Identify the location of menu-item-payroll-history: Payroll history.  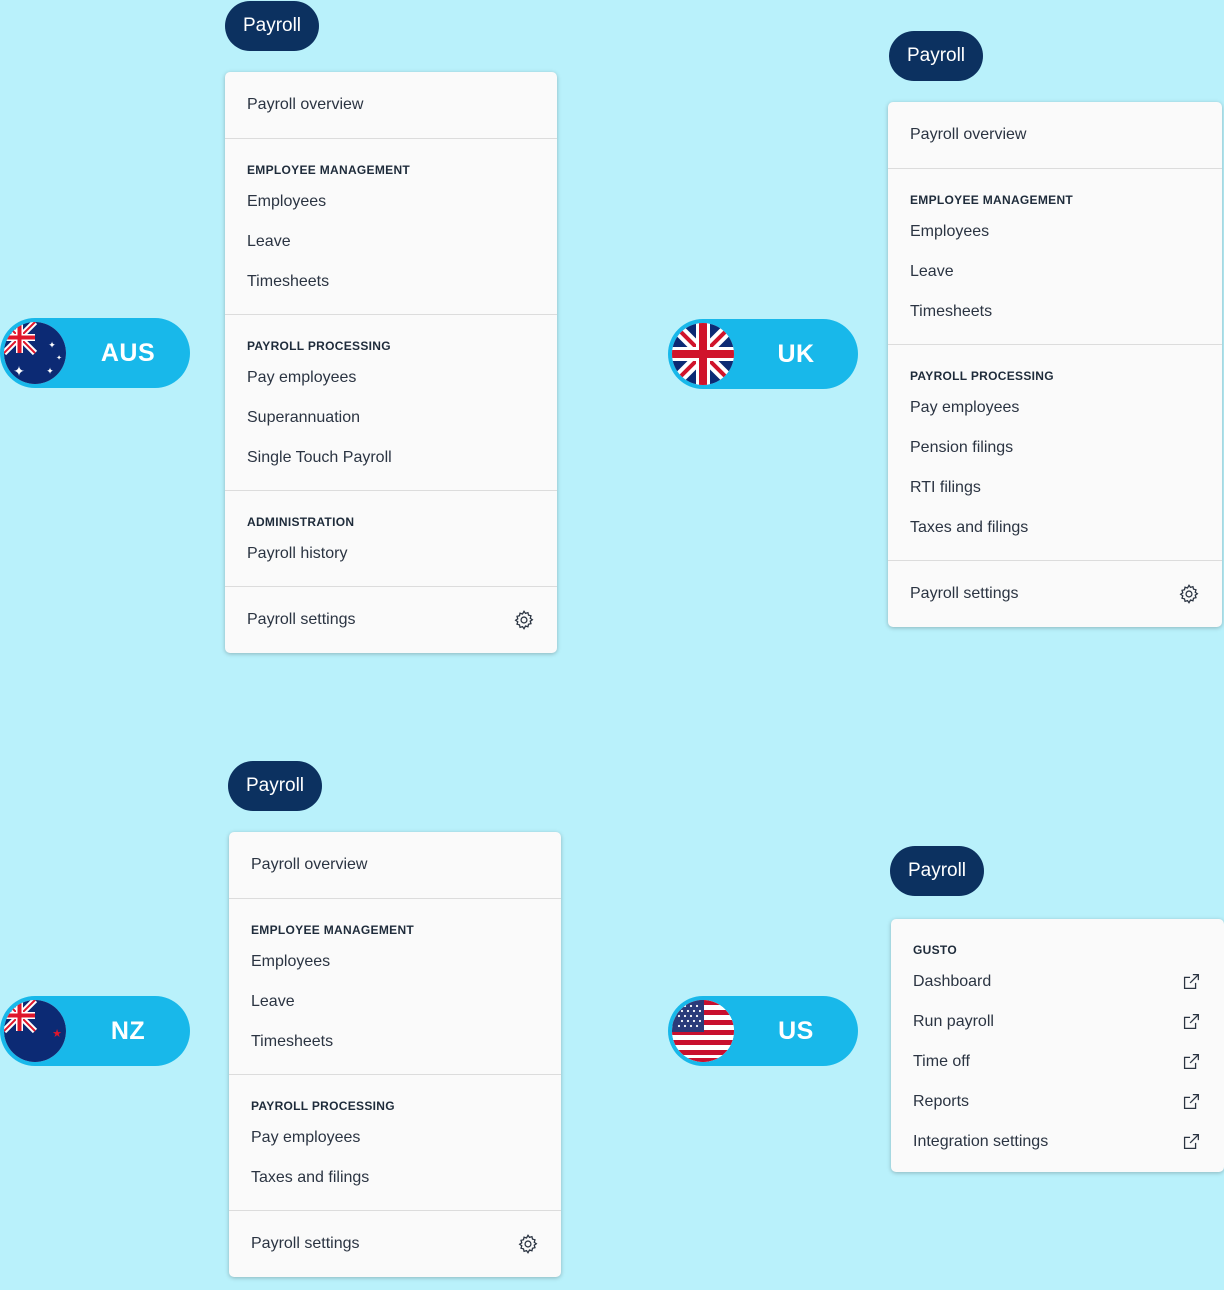
(391, 554).